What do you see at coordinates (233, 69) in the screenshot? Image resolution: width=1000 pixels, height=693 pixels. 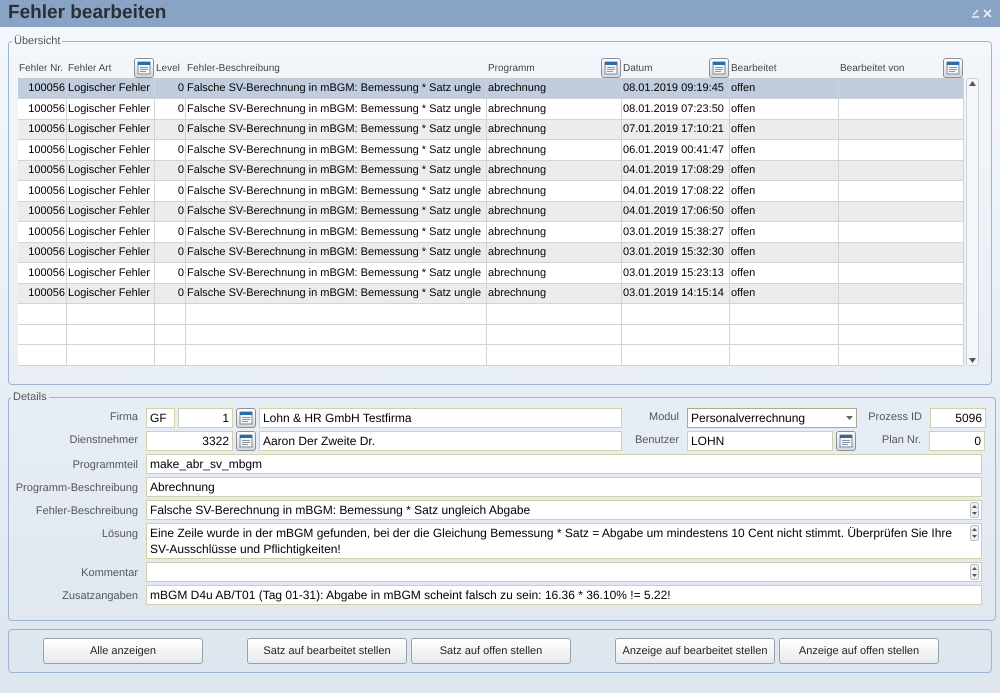 I see `column-header: Fehler-Beschreibung` at bounding box center [233, 69].